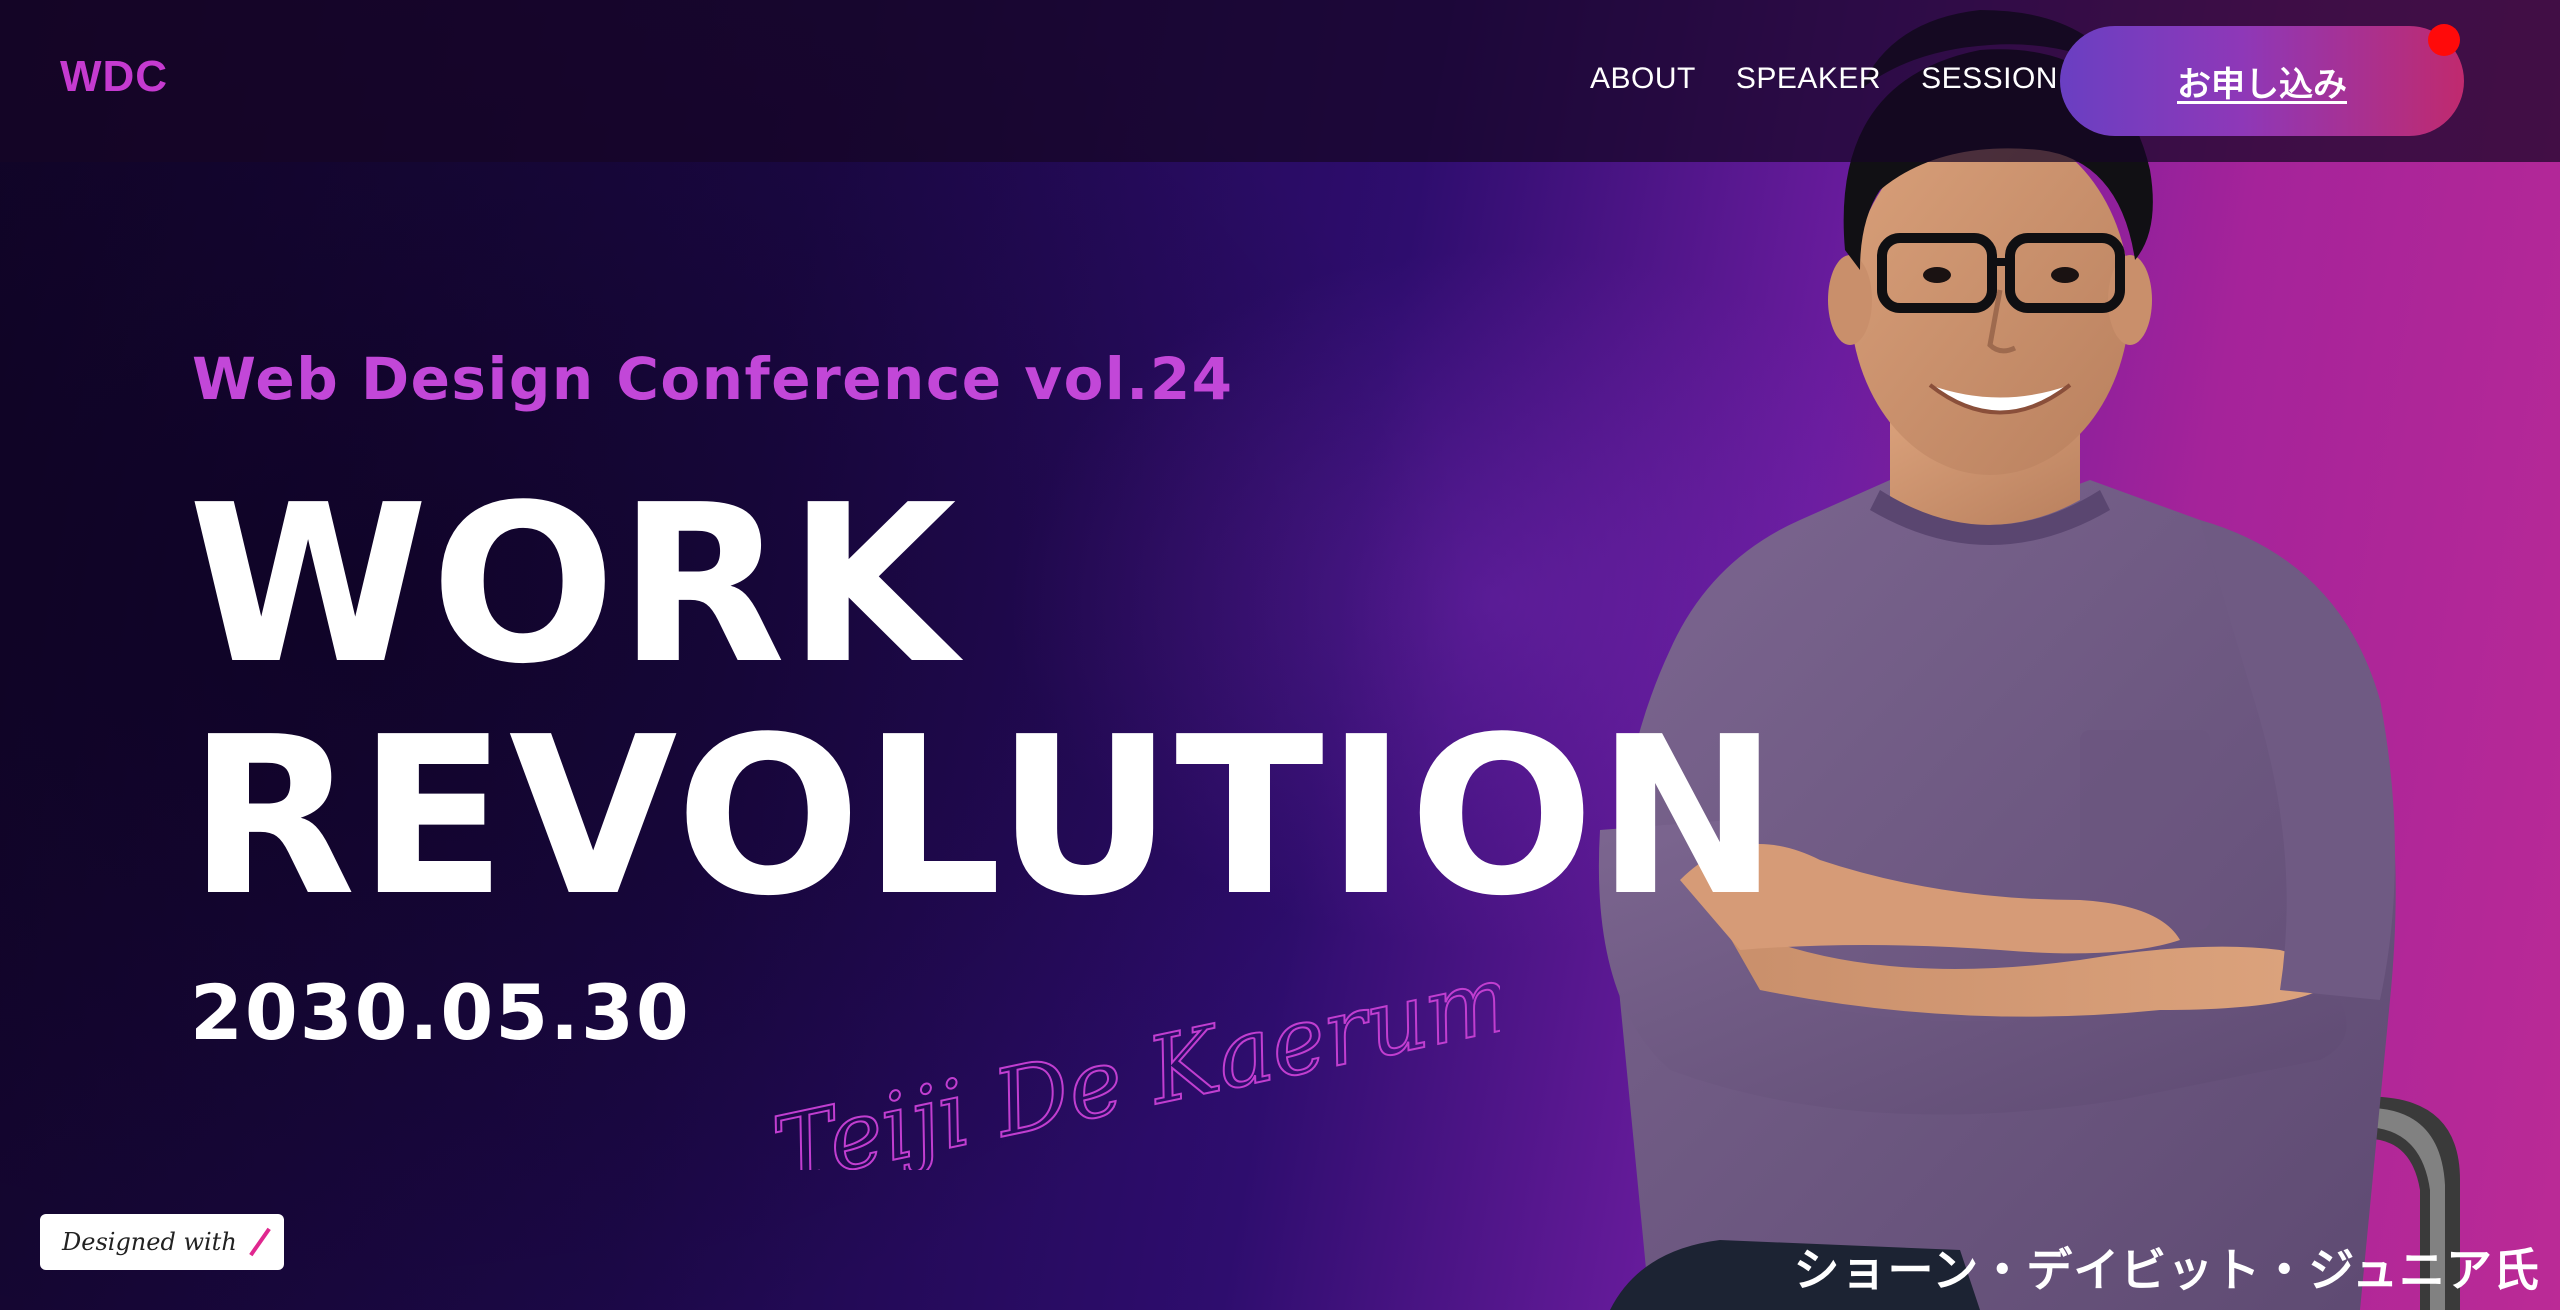 The width and height of the screenshot is (2560, 1310). I want to click on badge-text: Designed with, so click(149, 1242).